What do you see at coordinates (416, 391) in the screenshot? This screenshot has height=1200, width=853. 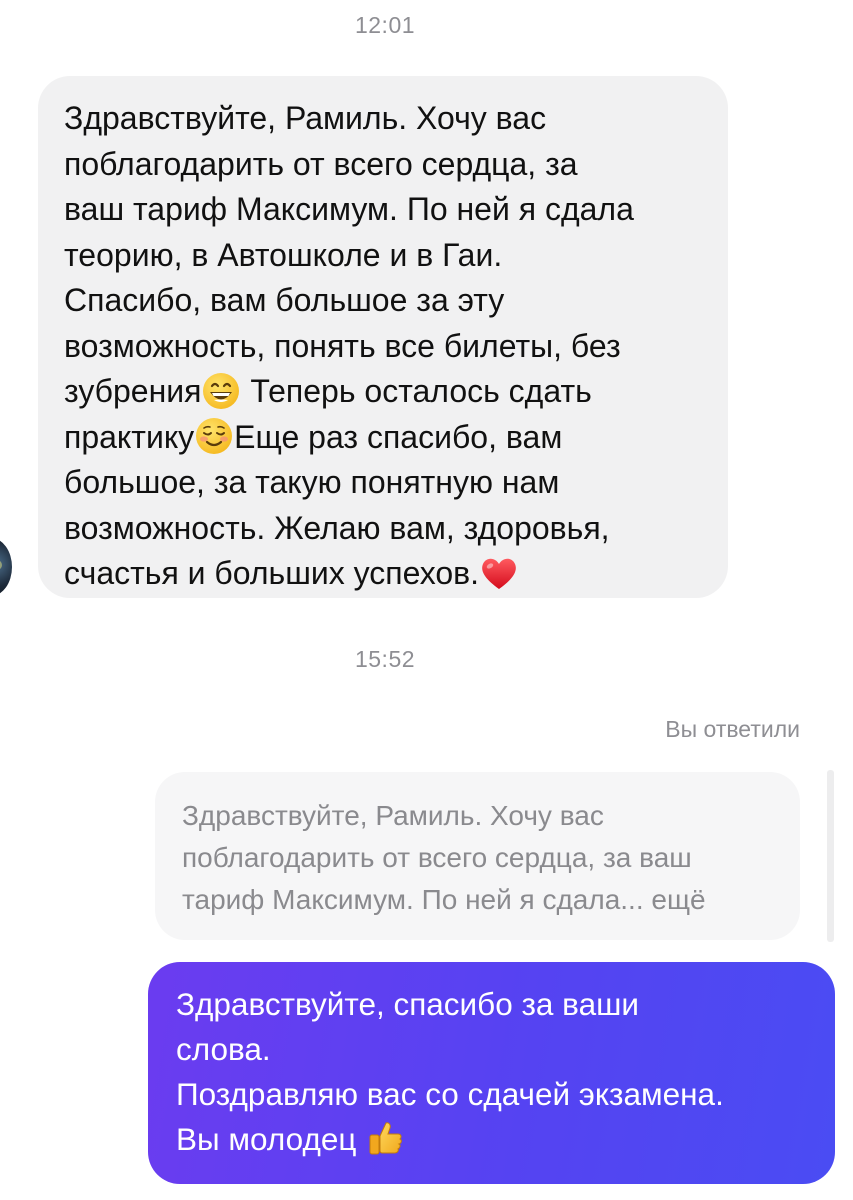 I see `message-text: Теперь осталось сдать` at bounding box center [416, 391].